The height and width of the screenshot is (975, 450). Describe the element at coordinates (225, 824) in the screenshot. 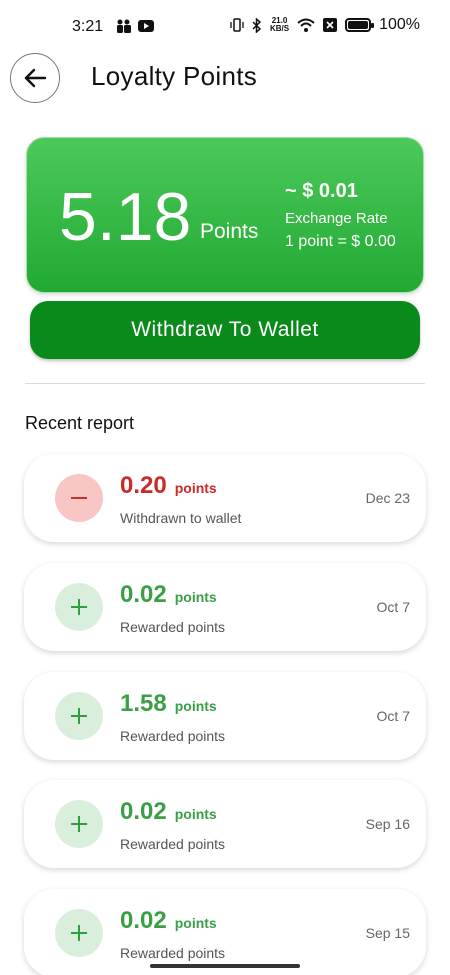

I see `report-item: 0.02 points Rewarded points Sep 16` at that location.